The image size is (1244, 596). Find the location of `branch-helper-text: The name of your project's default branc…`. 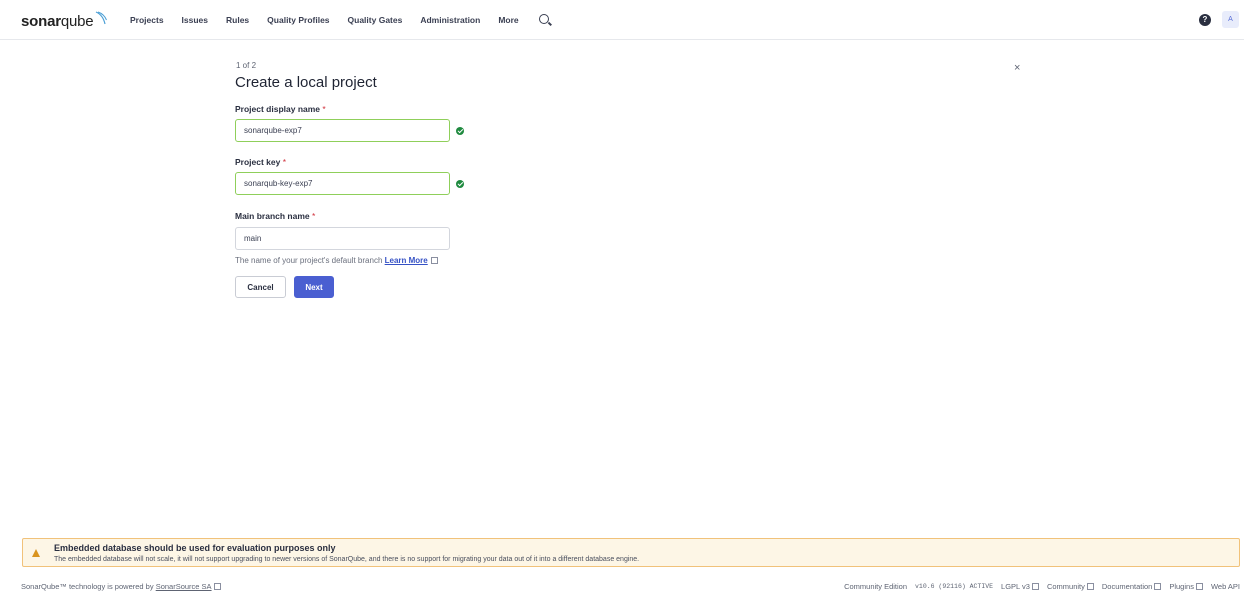

branch-helper-text: The name of your project's default branc… is located at coordinates (336, 260).